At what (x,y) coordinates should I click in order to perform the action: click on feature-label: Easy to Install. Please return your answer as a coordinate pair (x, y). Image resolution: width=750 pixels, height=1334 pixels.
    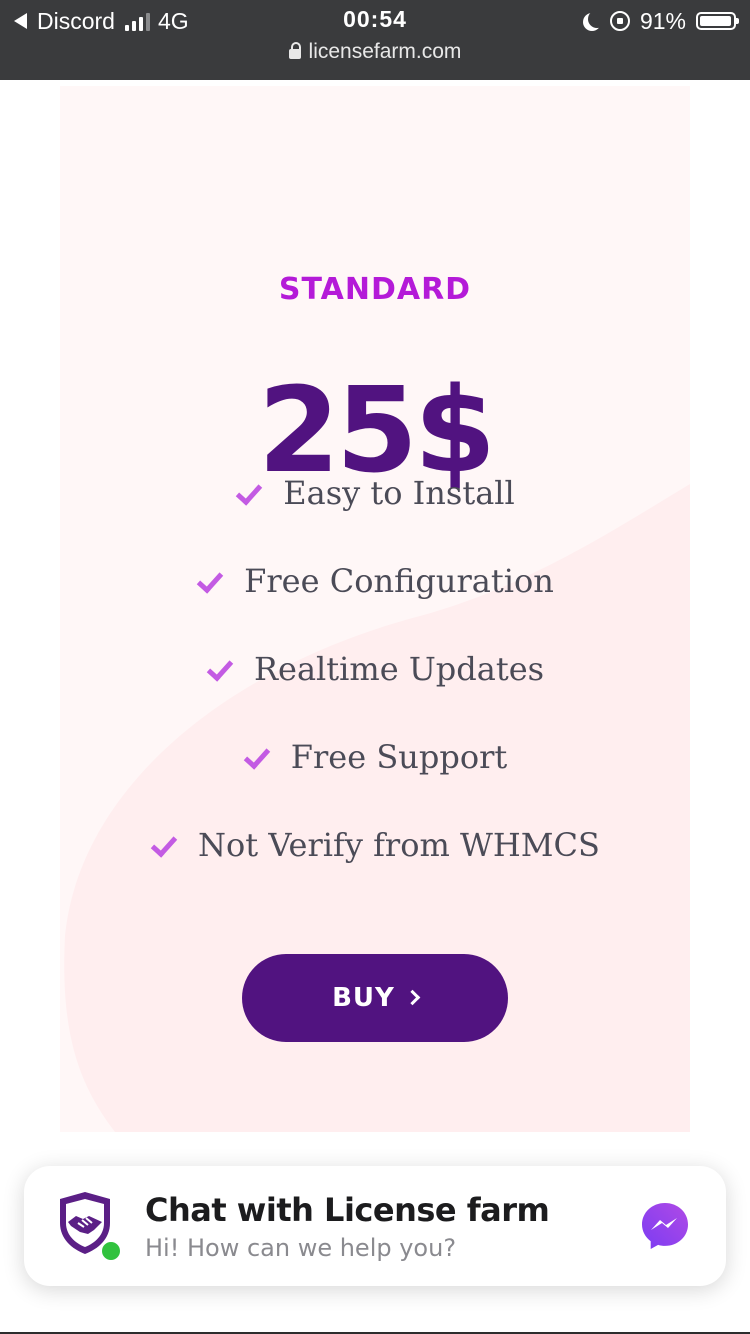
    Looking at the image, I should click on (399, 493).